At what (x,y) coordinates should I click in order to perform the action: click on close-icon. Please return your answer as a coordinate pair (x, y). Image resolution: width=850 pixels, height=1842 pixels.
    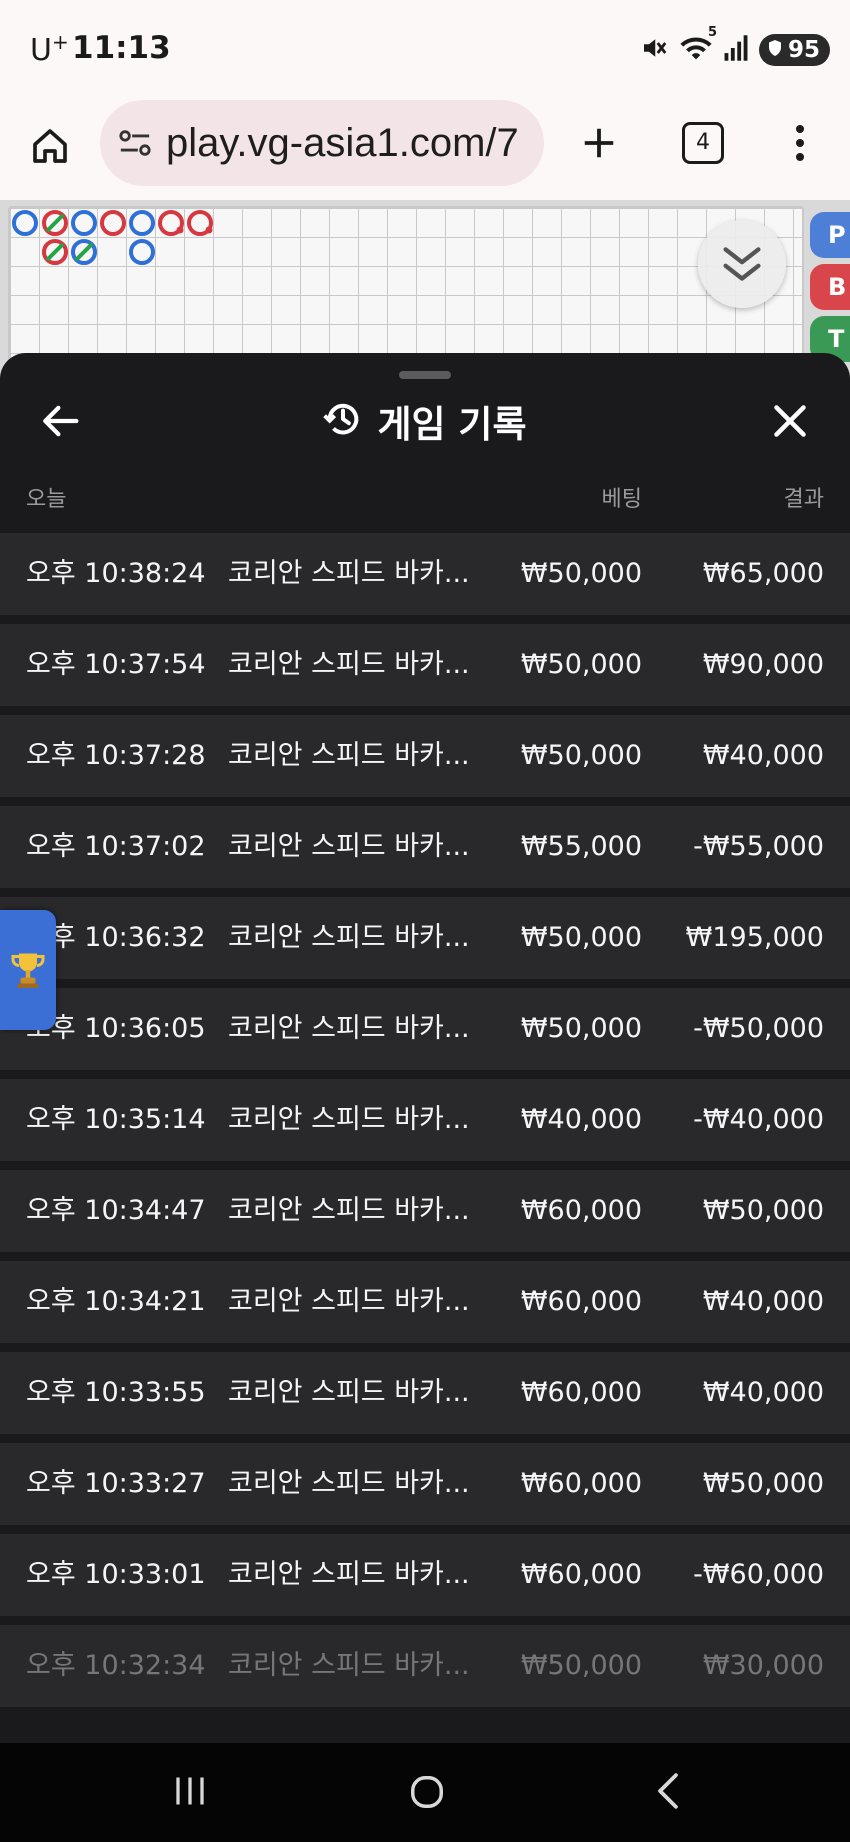
    Looking at the image, I should click on (790, 421).